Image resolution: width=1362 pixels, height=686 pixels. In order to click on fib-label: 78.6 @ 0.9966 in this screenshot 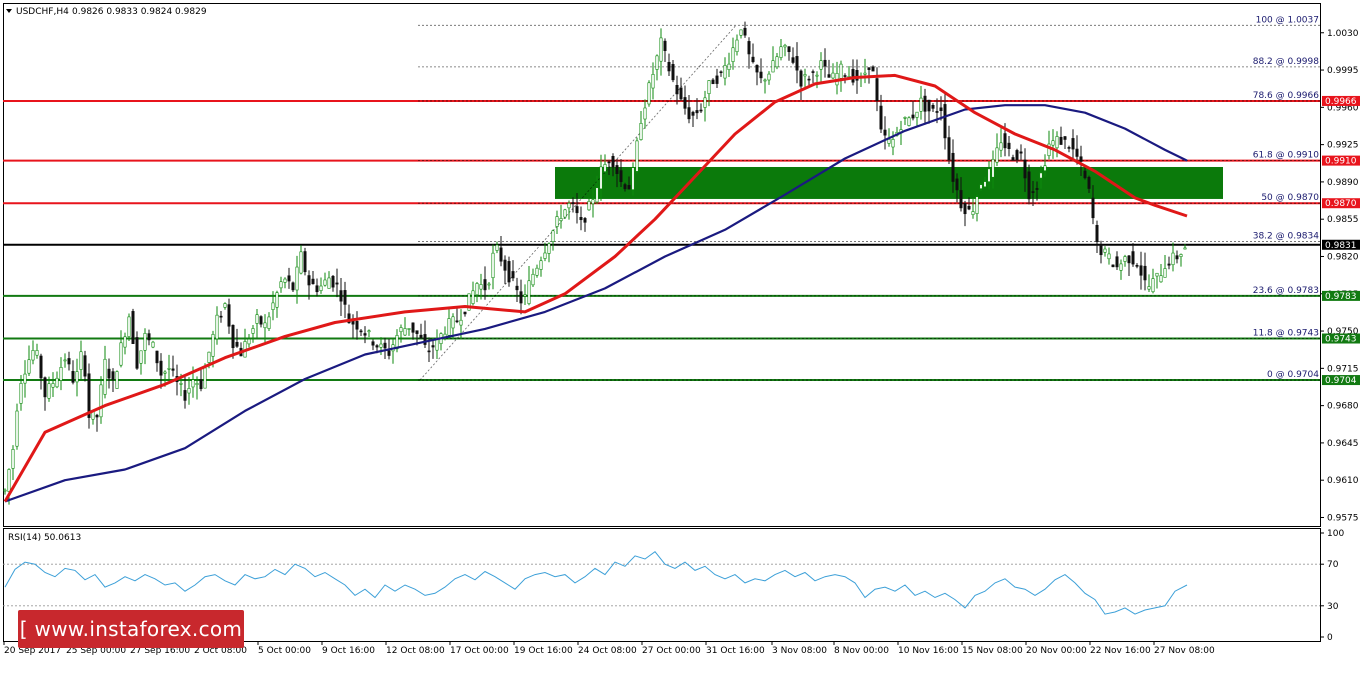, I will do `click(1286, 96)`.